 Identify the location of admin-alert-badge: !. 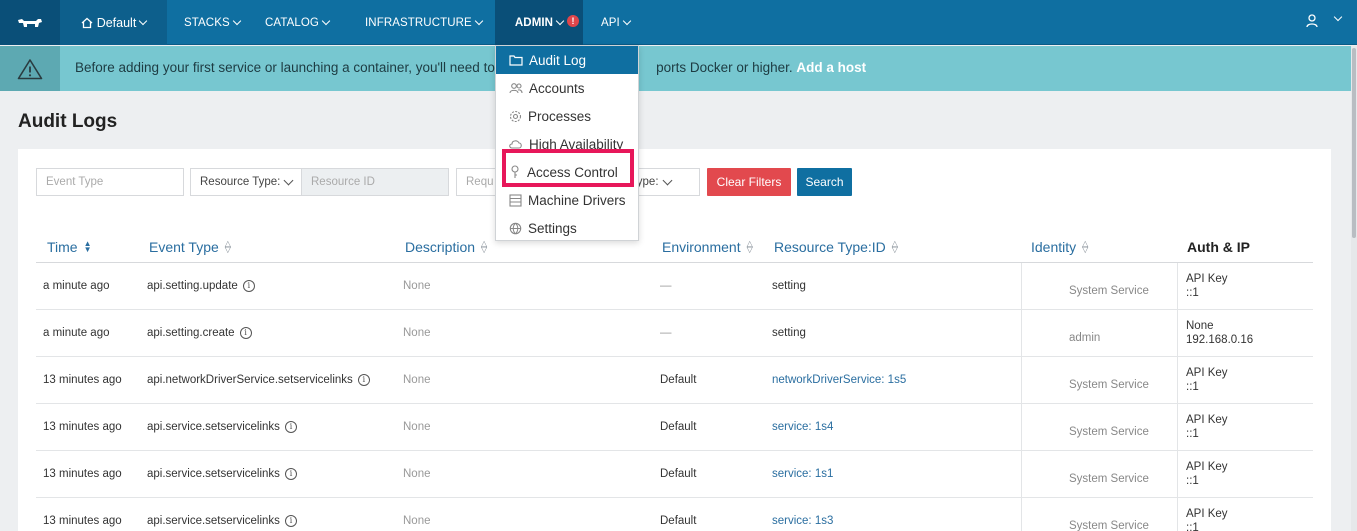
(573, 21).